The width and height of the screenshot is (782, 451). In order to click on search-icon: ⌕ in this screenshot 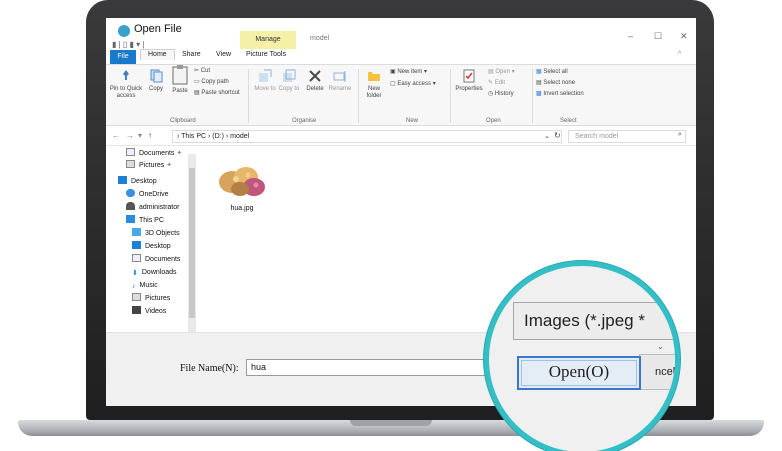, I will do `click(680, 135)`.